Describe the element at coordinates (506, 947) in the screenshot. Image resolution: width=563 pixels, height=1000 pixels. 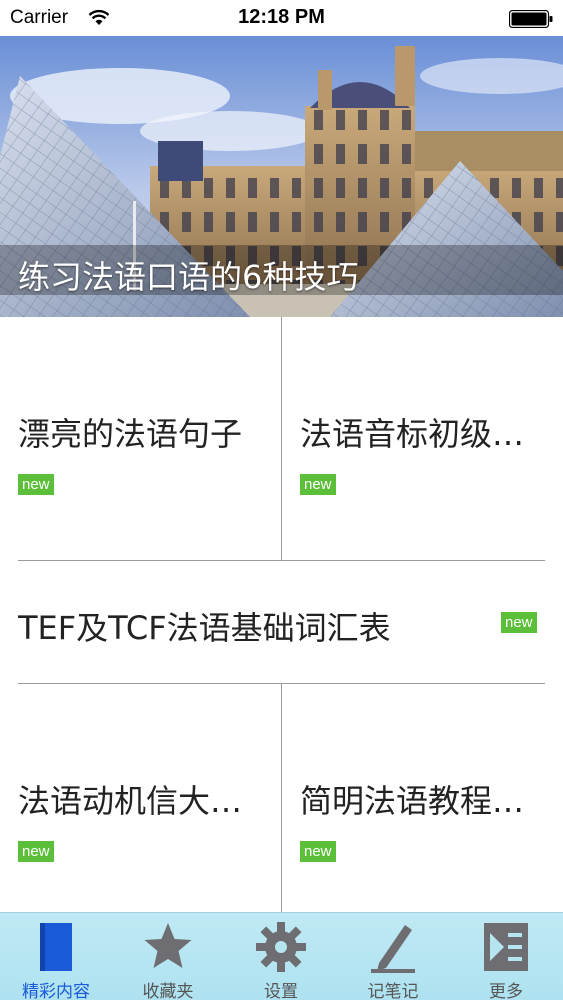
I see `more-icon` at that location.